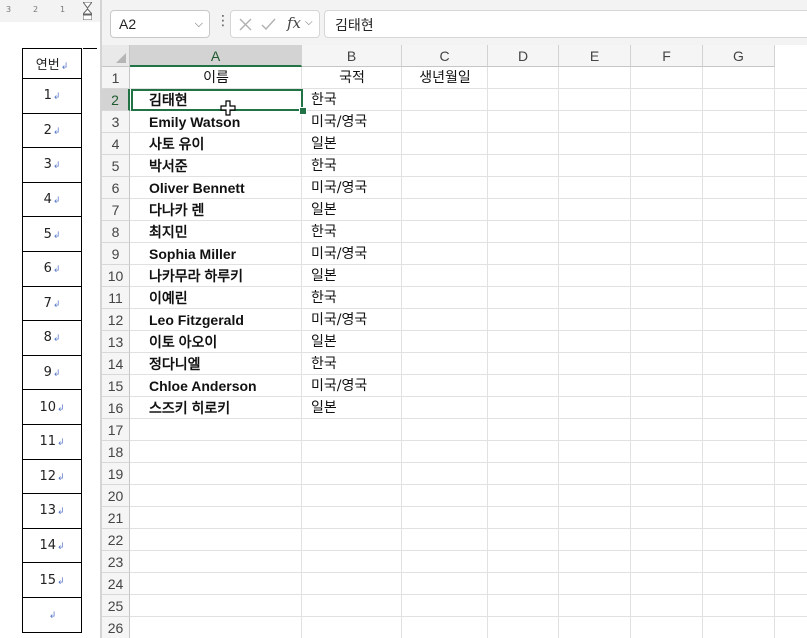 The width and height of the screenshot is (807, 638). What do you see at coordinates (565, 24) in the screenshot?
I see `formula-input: 김태현` at bounding box center [565, 24].